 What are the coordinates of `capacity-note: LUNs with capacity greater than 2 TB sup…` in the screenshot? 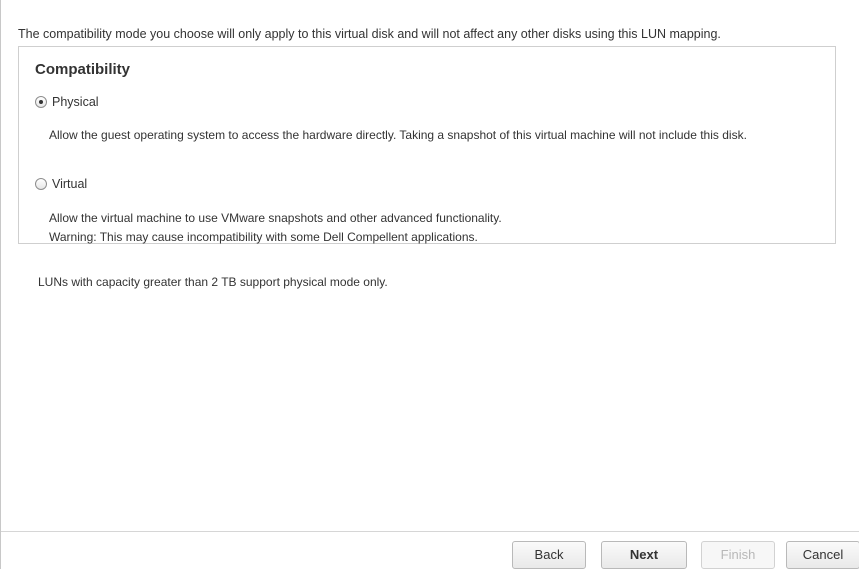 It's located at (213, 282).